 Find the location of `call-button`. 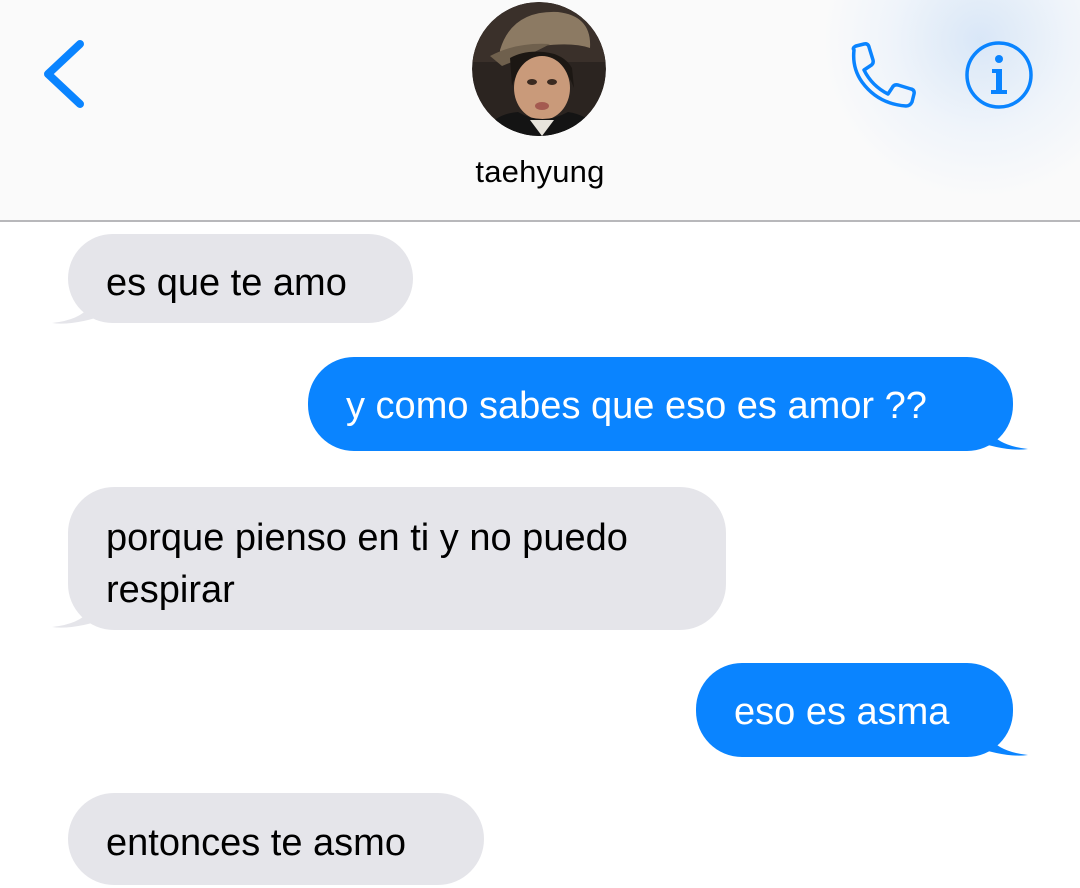

call-button is located at coordinates (881, 76).